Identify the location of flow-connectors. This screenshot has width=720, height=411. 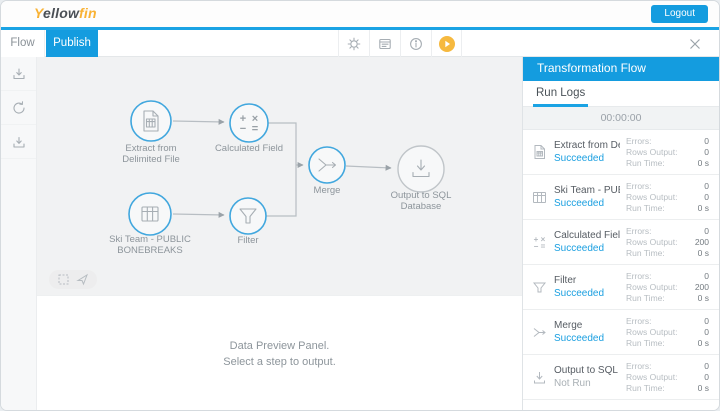
(282, 168).